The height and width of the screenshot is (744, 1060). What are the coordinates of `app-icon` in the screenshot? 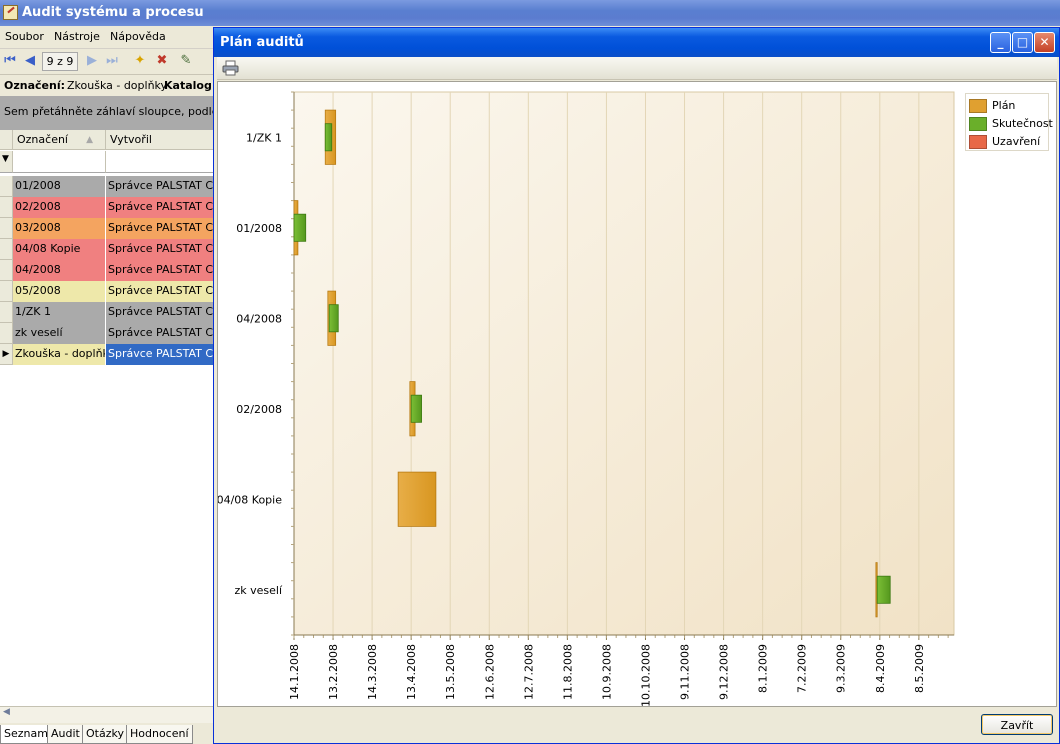 It's located at (10, 12).